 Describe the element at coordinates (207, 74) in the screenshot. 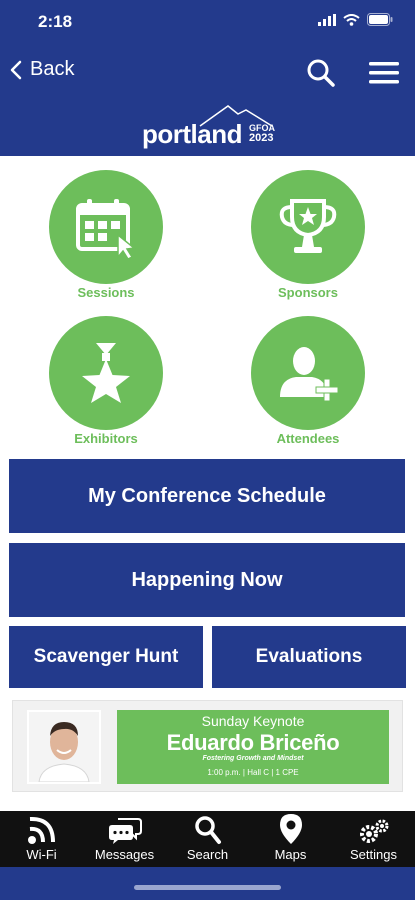

I see `nav-bar: Back` at that location.